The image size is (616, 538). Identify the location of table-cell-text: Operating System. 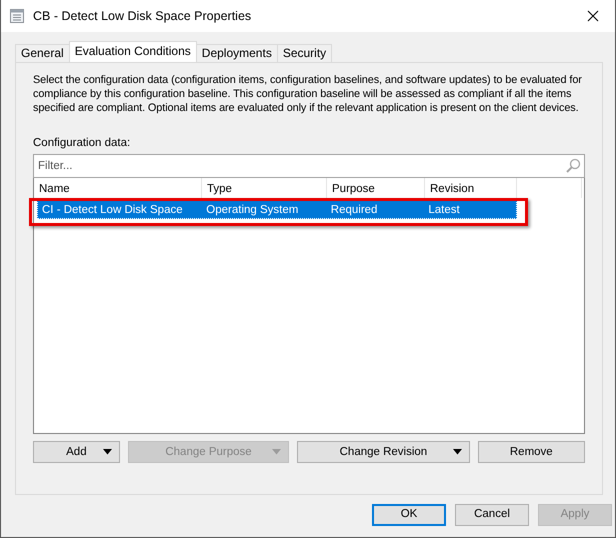
(252, 210).